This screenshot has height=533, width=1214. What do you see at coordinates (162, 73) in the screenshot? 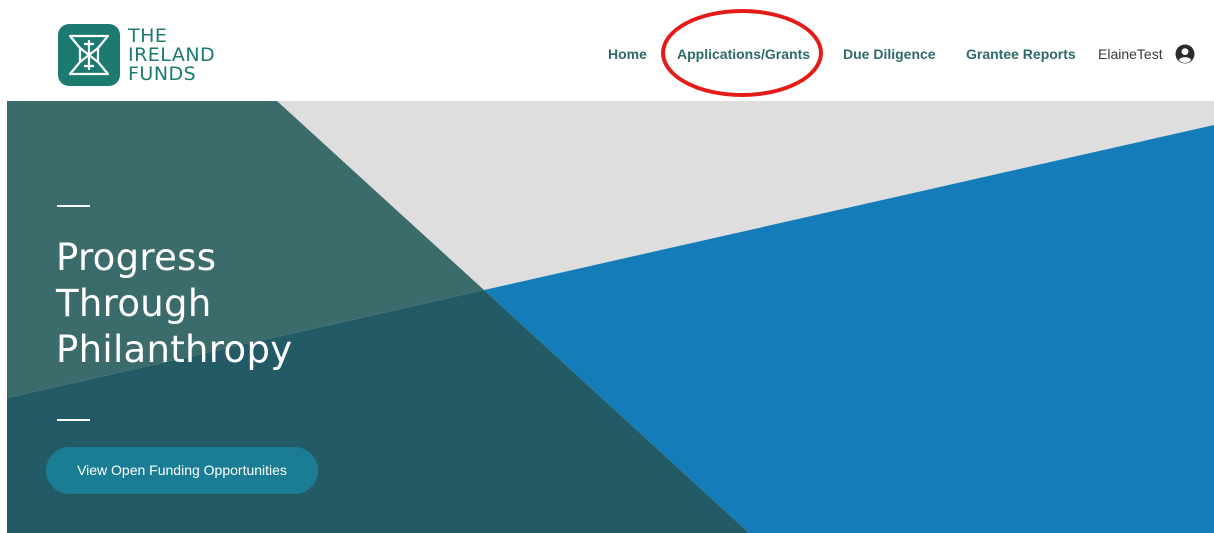
I see `logo-line-3: FUNDS` at bounding box center [162, 73].